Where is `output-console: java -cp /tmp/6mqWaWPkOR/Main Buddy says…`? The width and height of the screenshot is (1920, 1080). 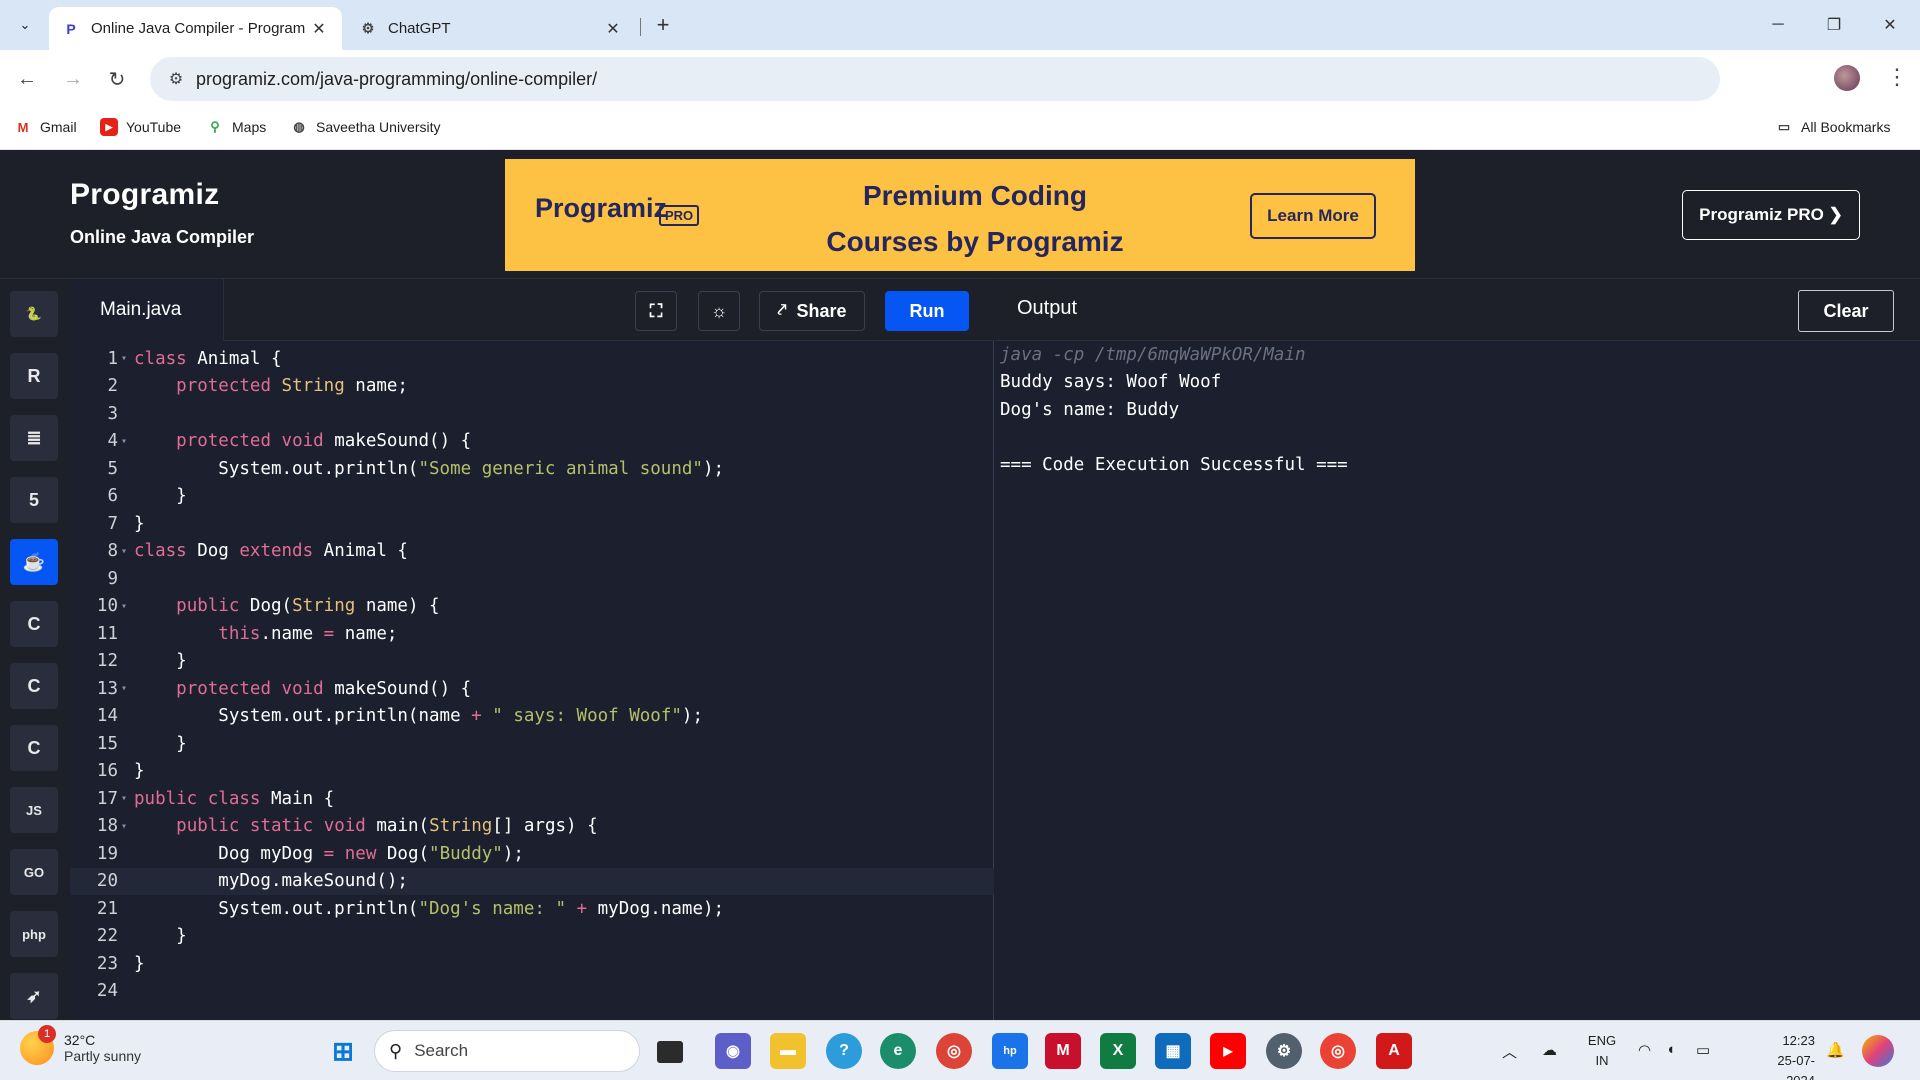
output-console: java -cp /tmp/6mqWaWPkOR/Main Buddy says… is located at coordinates (1457, 410).